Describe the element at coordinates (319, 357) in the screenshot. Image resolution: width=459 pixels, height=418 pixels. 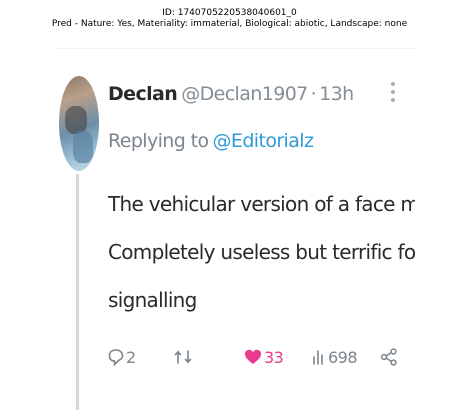
I see `views-icon` at that location.